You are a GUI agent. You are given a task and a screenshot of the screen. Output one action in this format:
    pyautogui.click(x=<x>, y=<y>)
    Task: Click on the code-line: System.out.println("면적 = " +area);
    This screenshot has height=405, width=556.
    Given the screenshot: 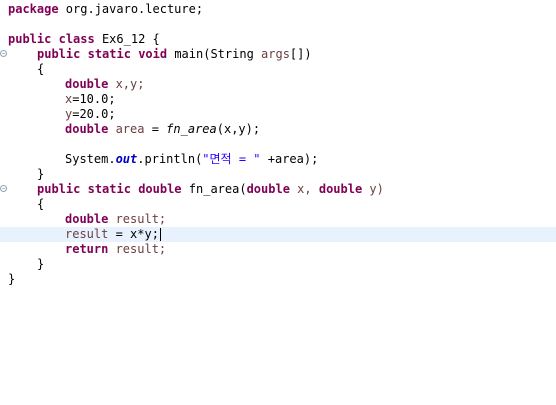 What is the action you would take?
    pyautogui.click(x=278, y=159)
    